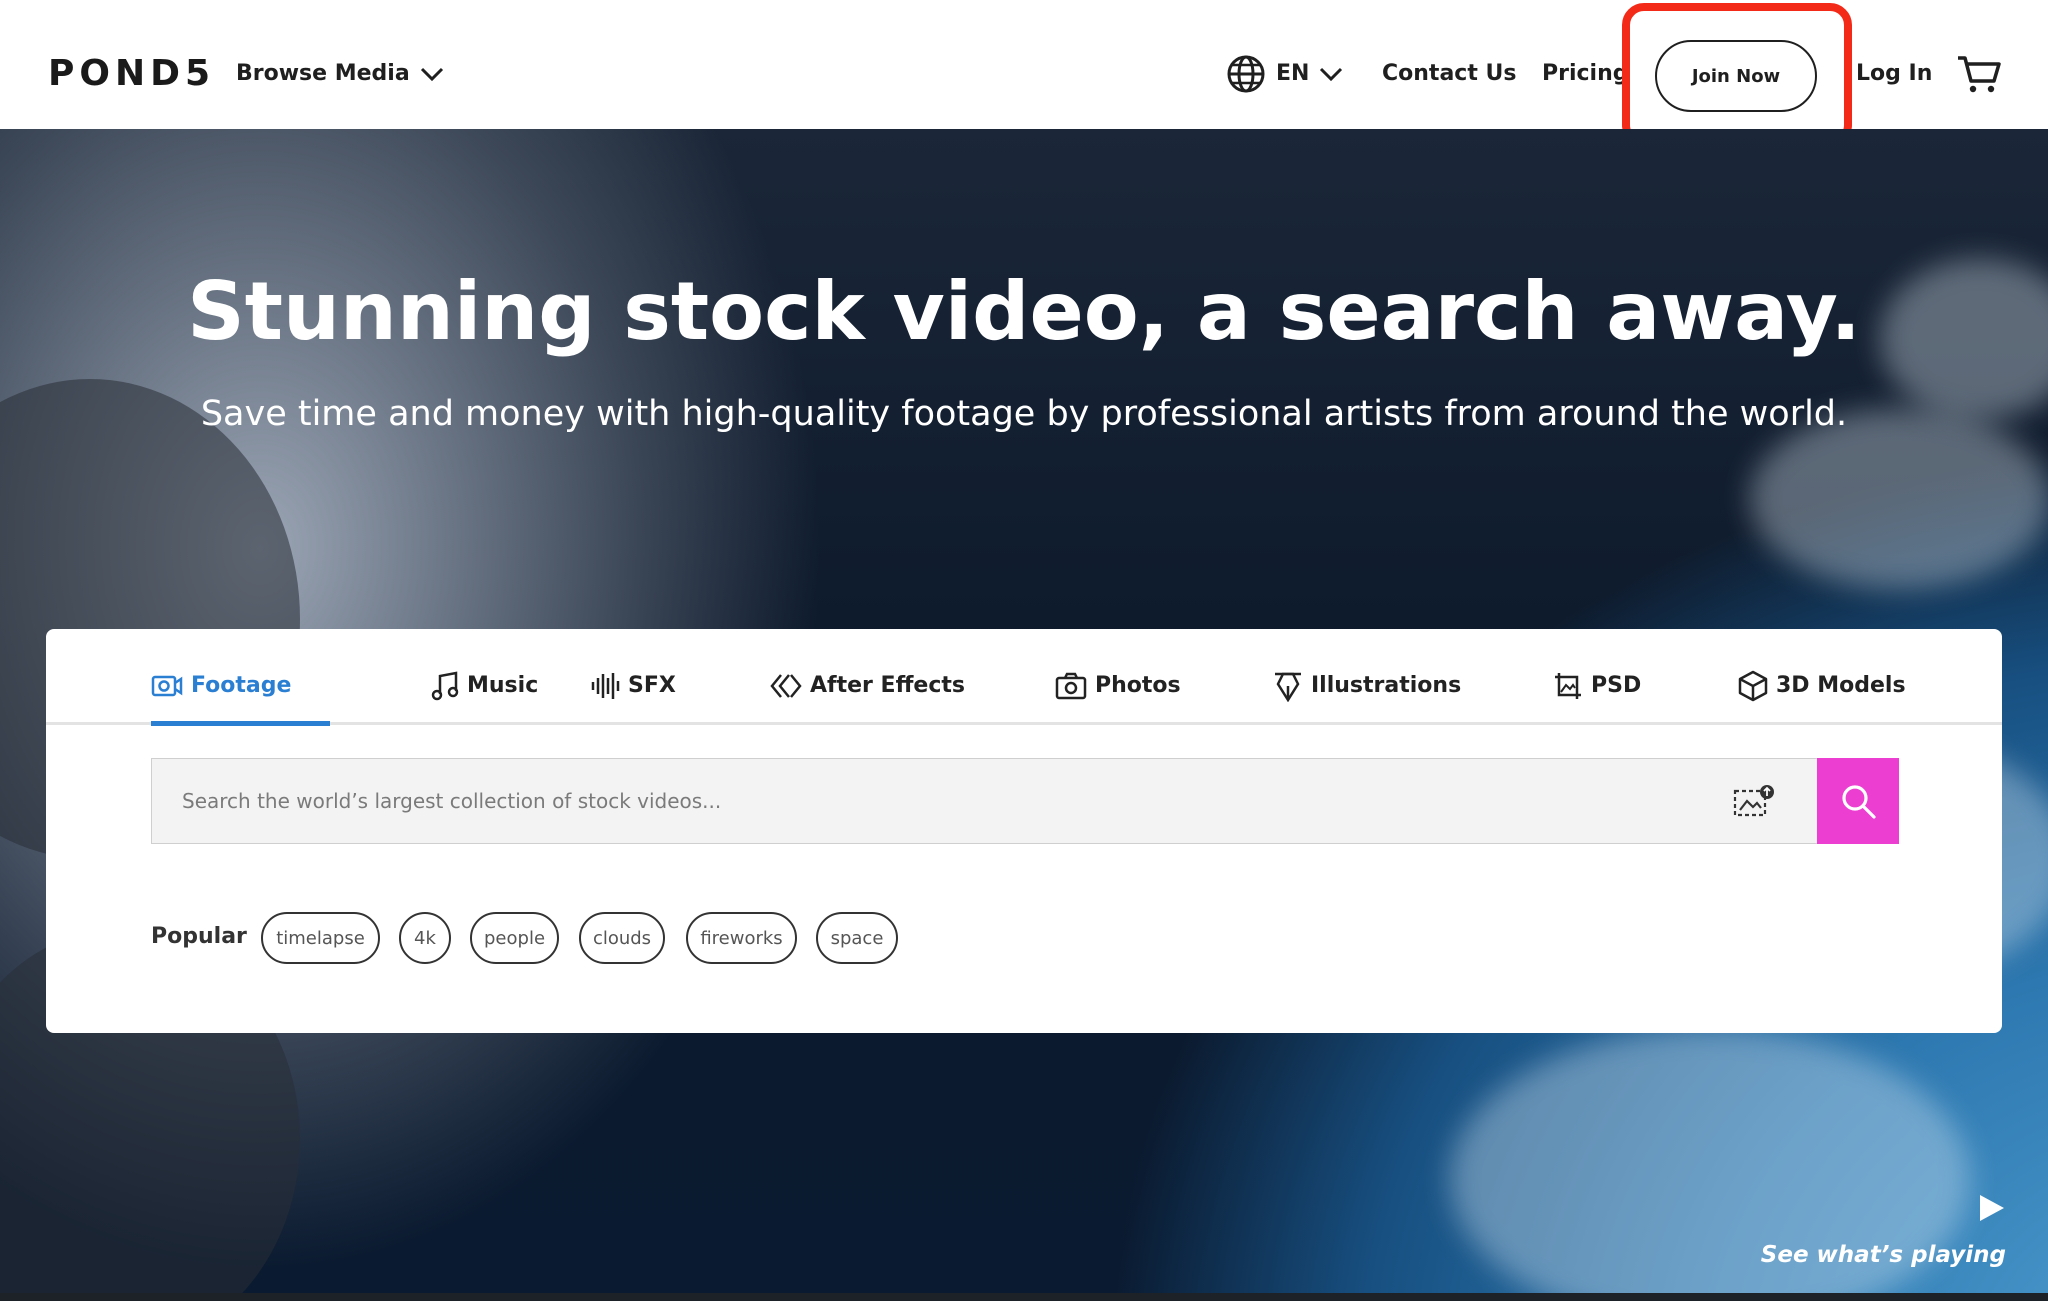 The width and height of the screenshot is (2048, 1301). What do you see at coordinates (1449, 74) in the screenshot?
I see `contact-us-link: Contact Us` at bounding box center [1449, 74].